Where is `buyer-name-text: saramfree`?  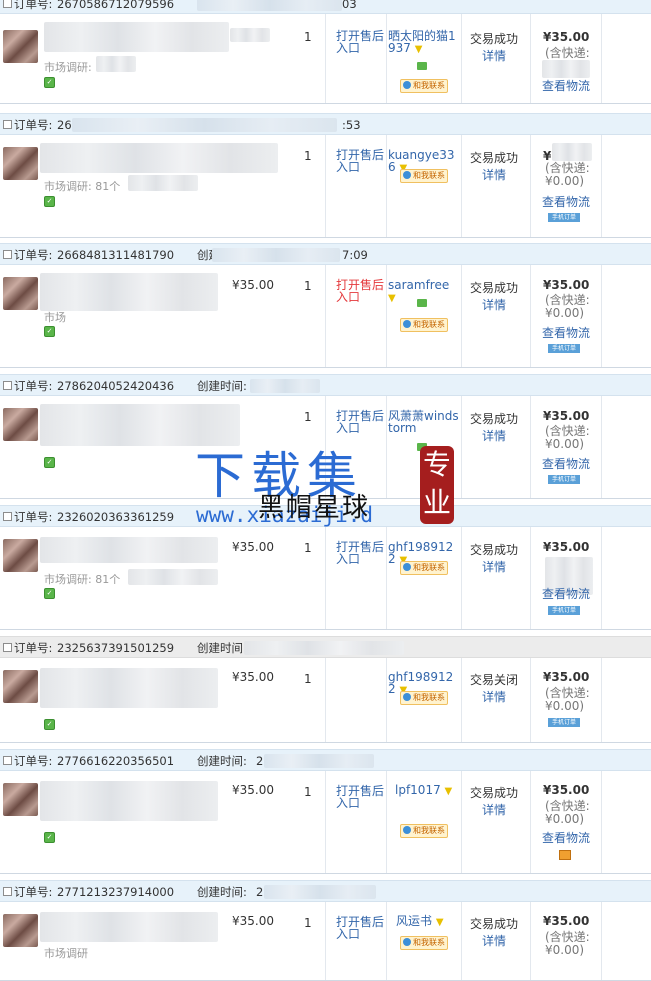
buyer-name-text: saramfree is located at coordinates (418, 285).